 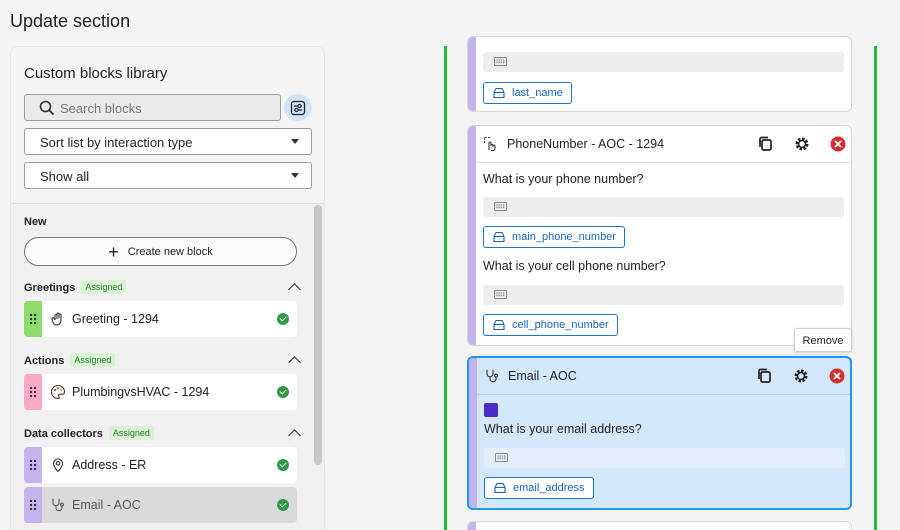 I want to click on action-icon, so click(x=58, y=392).